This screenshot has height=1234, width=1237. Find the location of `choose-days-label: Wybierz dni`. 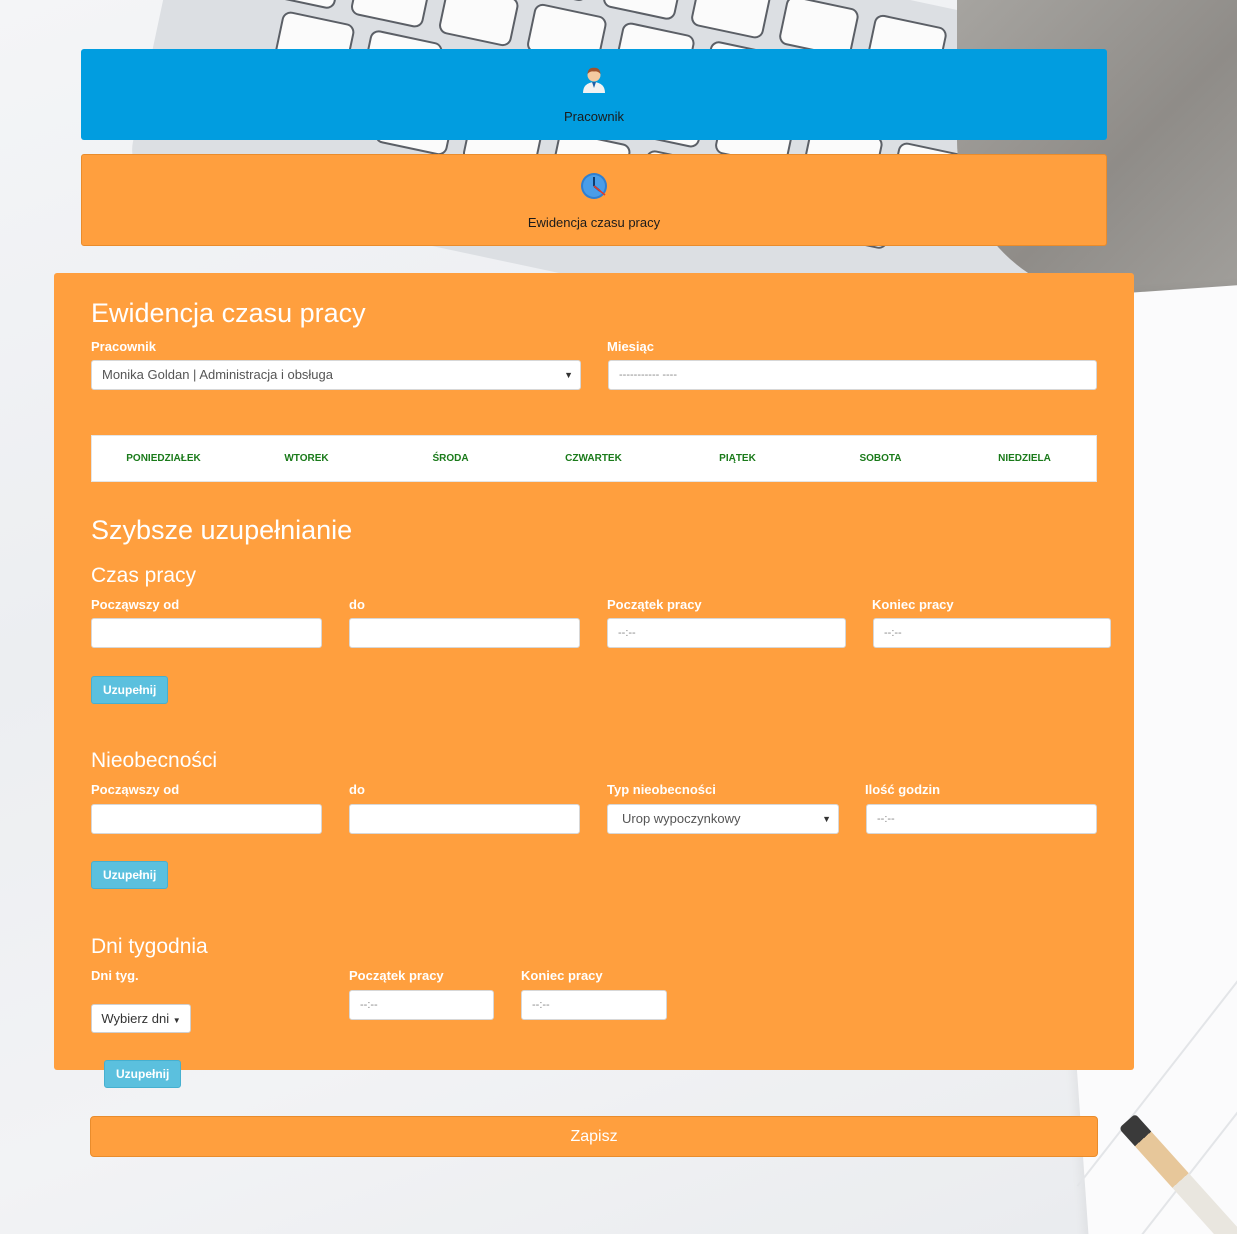

choose-days-label: Wybierz dni is located at coordinates (135, 1018).